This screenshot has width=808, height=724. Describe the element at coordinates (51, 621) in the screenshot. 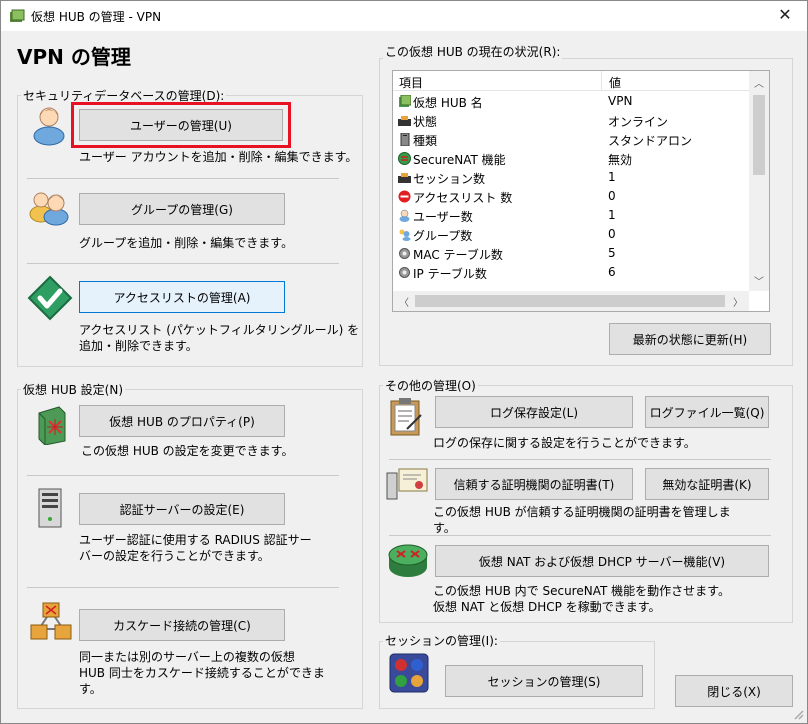

I see `cascade-icon` at that location.